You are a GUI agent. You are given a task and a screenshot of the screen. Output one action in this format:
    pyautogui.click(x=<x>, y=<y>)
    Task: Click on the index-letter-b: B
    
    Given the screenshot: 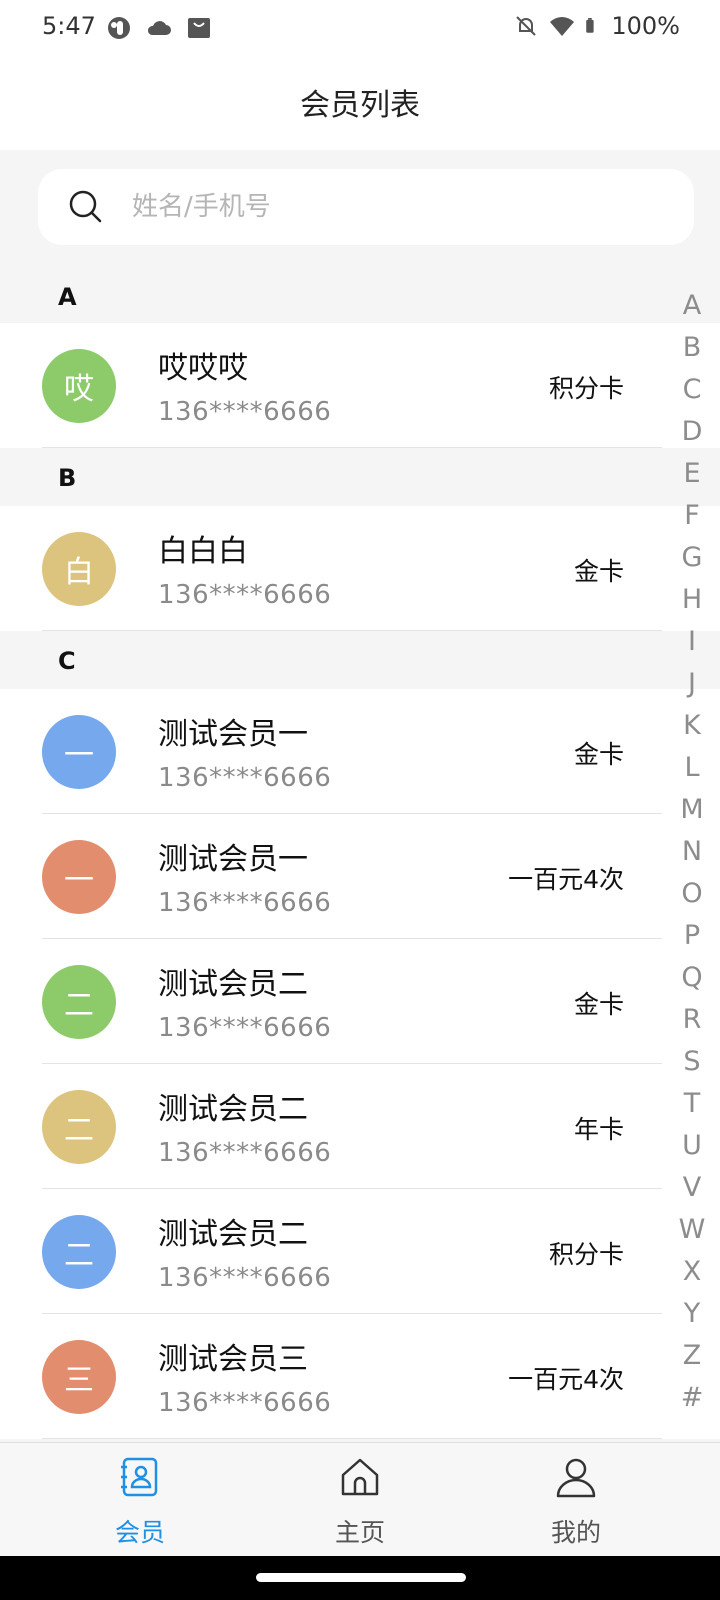 What is the action you would take?
    pyautogui.click(x=692, y=348)
    